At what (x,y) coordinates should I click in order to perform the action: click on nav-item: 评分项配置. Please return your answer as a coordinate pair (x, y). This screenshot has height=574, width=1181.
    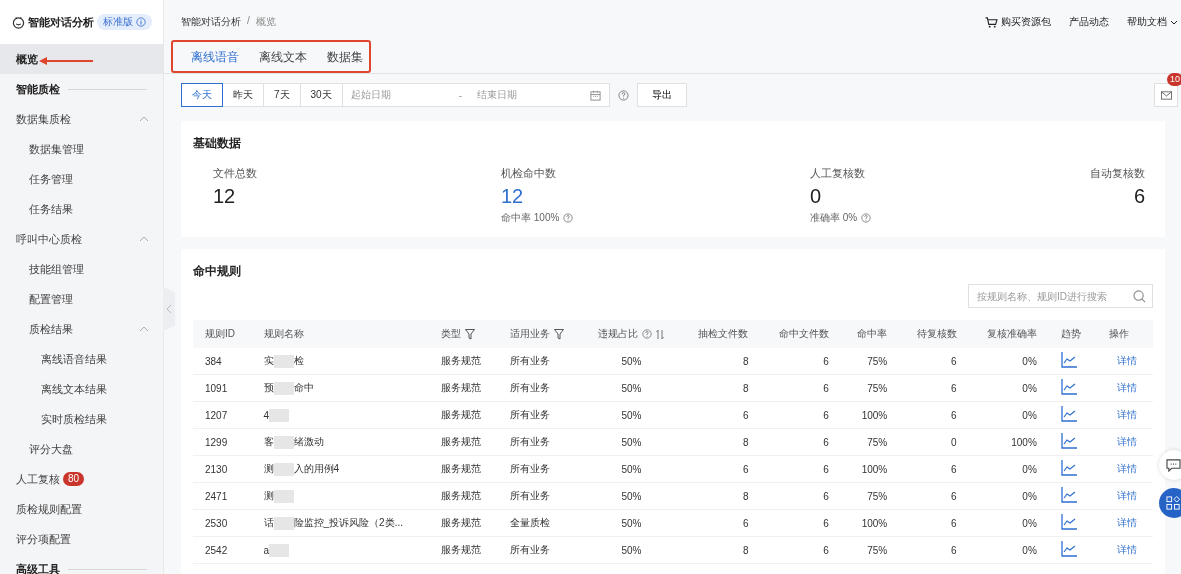
    Looking at the image, I should click on (81, 539).